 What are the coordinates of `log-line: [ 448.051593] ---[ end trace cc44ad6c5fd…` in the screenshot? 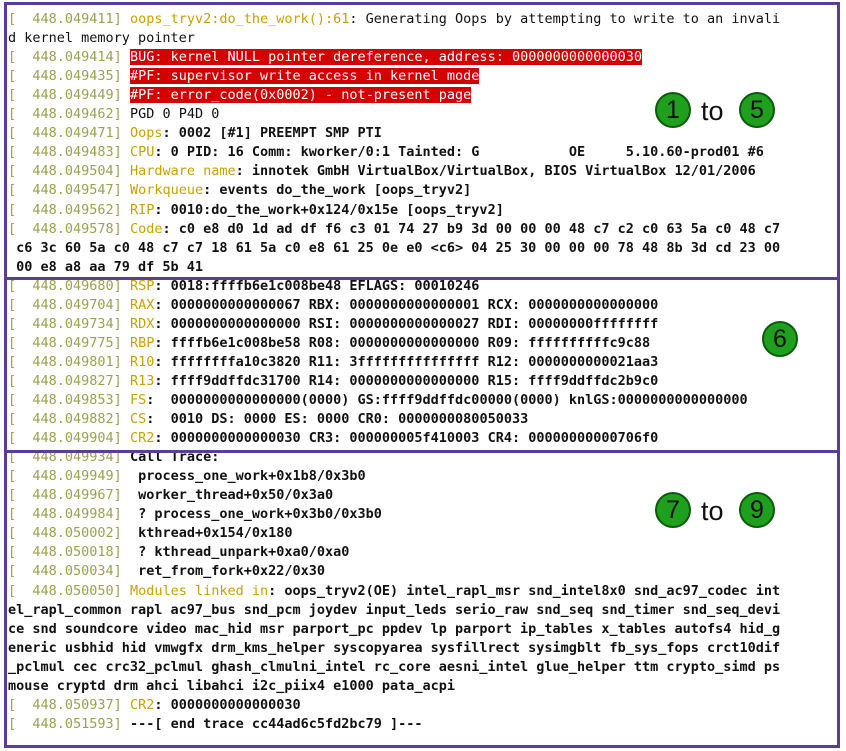 It's located at (215, 724).